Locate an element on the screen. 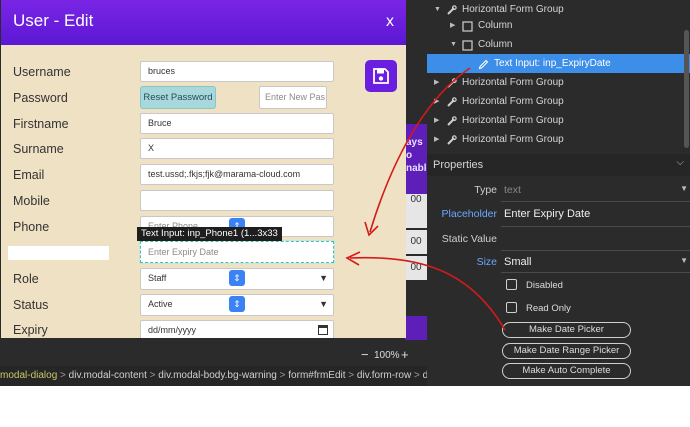 Image resolution: width=690 pixels, height=427 pixels. password-label: Password is located at coordinates (40, 98).